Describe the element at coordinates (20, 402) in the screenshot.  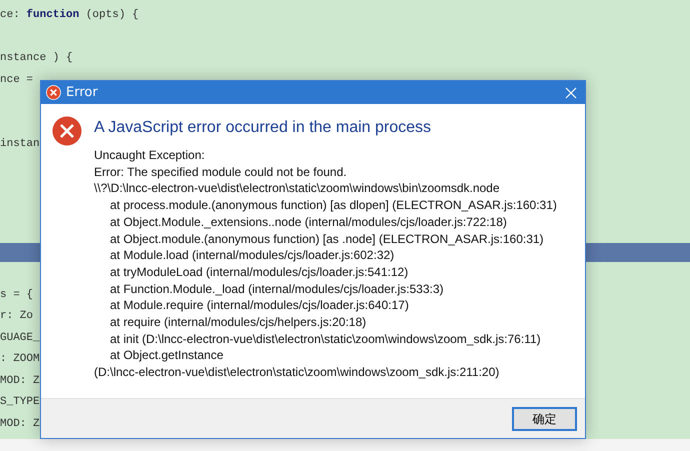
I see `code-line: S_TYPE` at that location.